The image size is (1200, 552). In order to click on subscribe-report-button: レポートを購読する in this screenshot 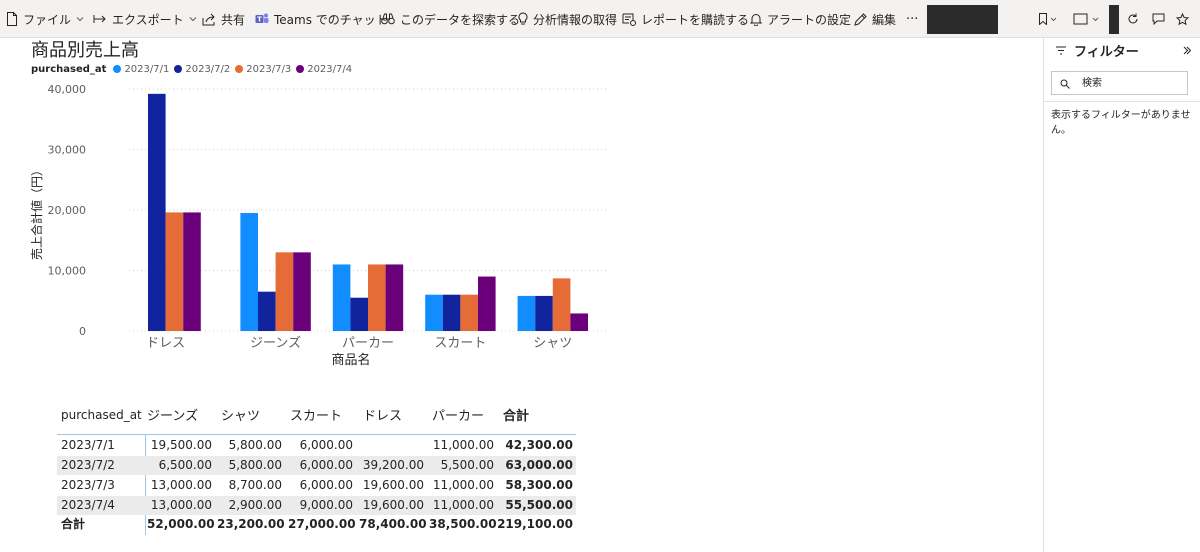, I will do `click(685, 19)`.